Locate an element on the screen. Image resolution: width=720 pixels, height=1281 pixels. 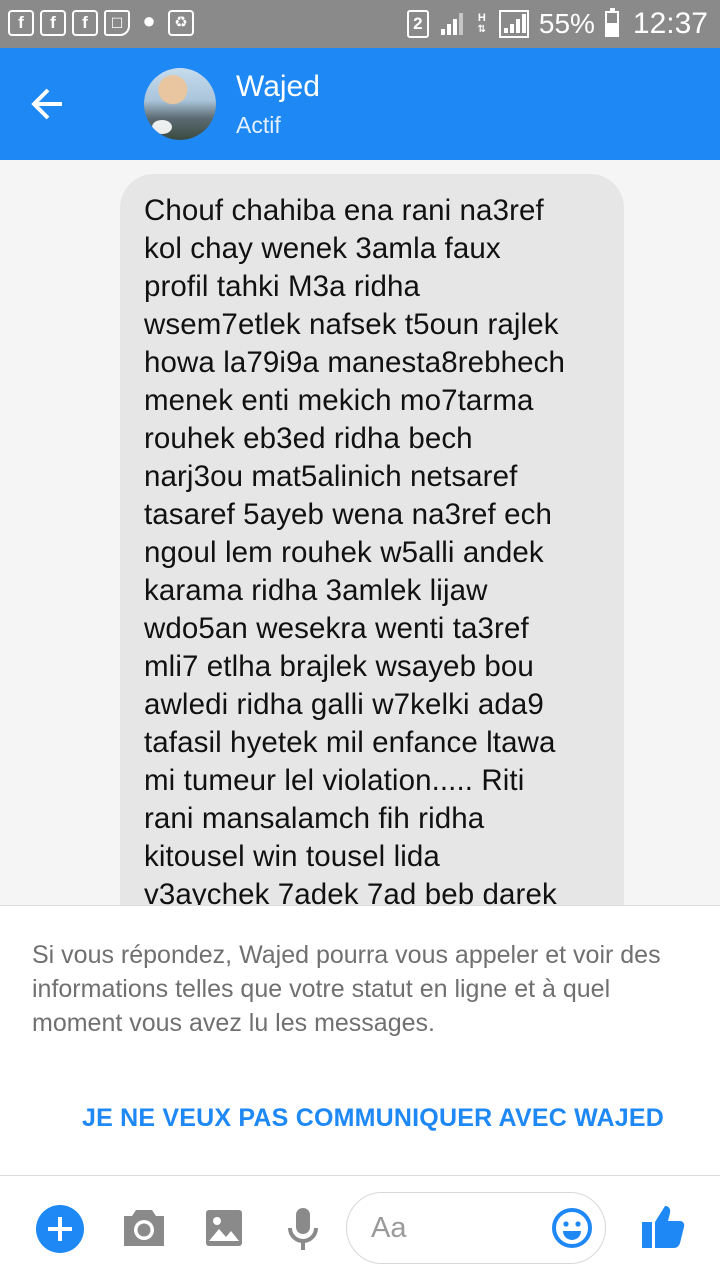
composer-bar is located at coordinates (360, 1228).